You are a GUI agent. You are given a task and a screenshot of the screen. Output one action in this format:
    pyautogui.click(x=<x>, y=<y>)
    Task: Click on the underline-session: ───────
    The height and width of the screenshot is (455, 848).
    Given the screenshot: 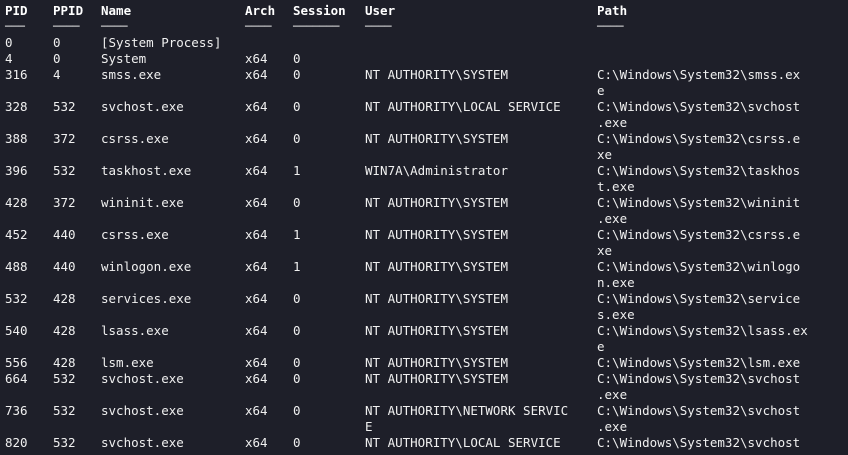 What is the action you would take?
    pyautogui.click(x=316, y=26)
    